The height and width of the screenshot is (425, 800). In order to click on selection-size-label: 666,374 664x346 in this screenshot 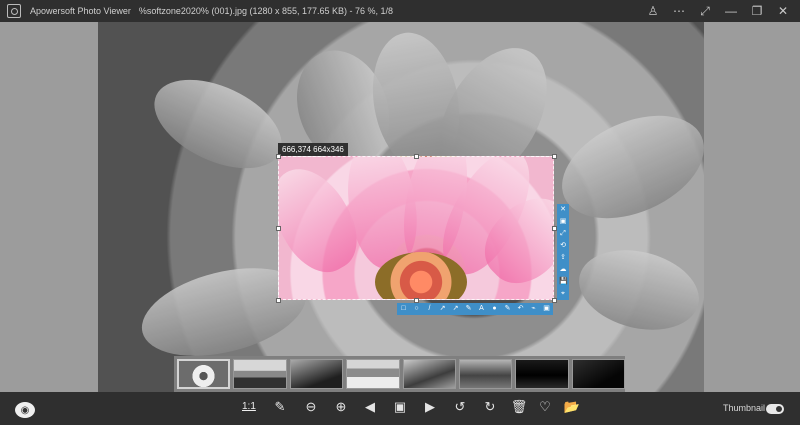, I will do `click(313, 149)`.